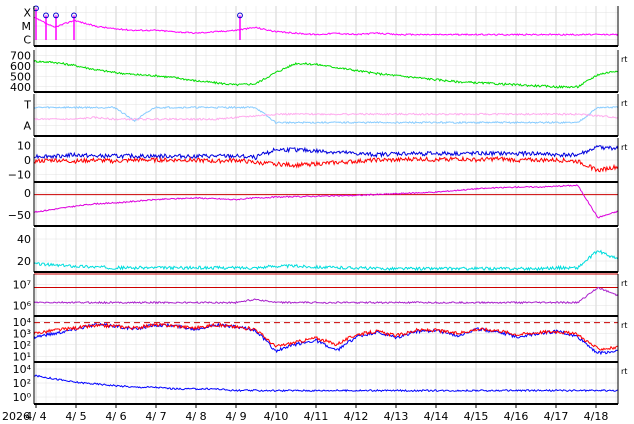 The image size is (634, 424). Describe the element at coordinates (516, 416) in the screenshot. I see `x-tick-label: 4/16` at that location.